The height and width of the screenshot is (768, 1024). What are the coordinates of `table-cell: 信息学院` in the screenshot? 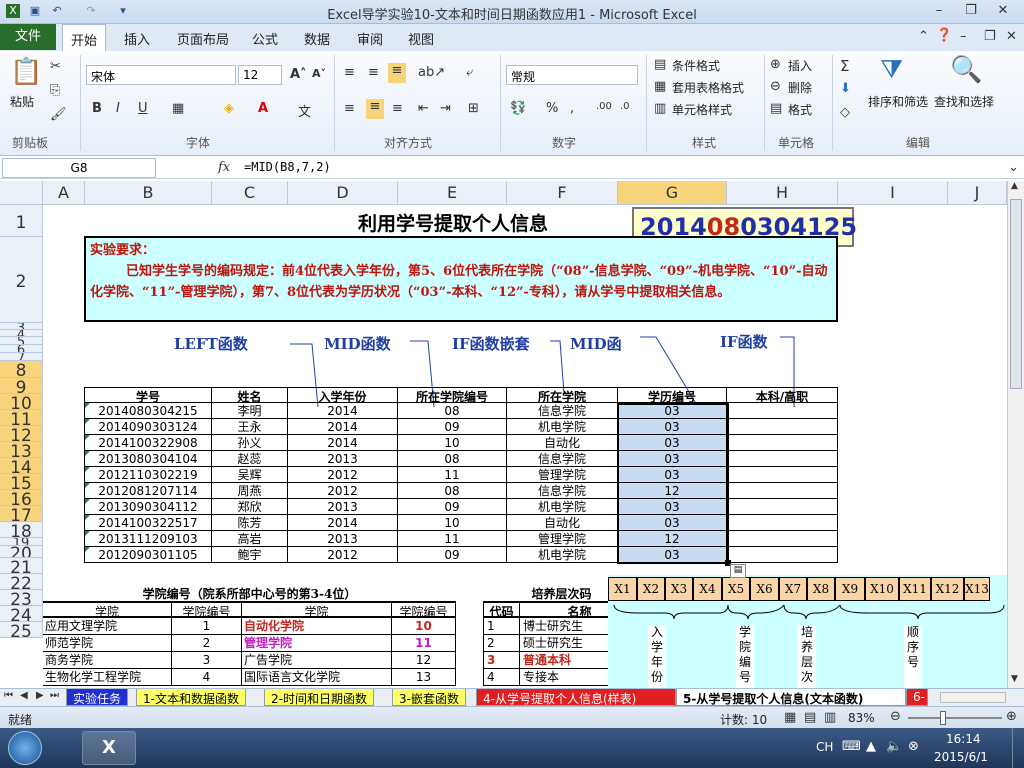 It's located at (562, 491).